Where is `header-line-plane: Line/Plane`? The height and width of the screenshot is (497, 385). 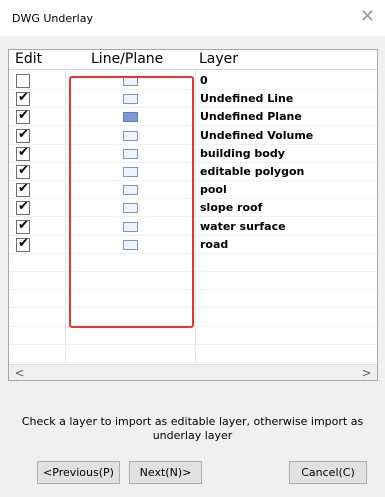
header-line-plane: Line/Plane is located at coordinates (127, 59).